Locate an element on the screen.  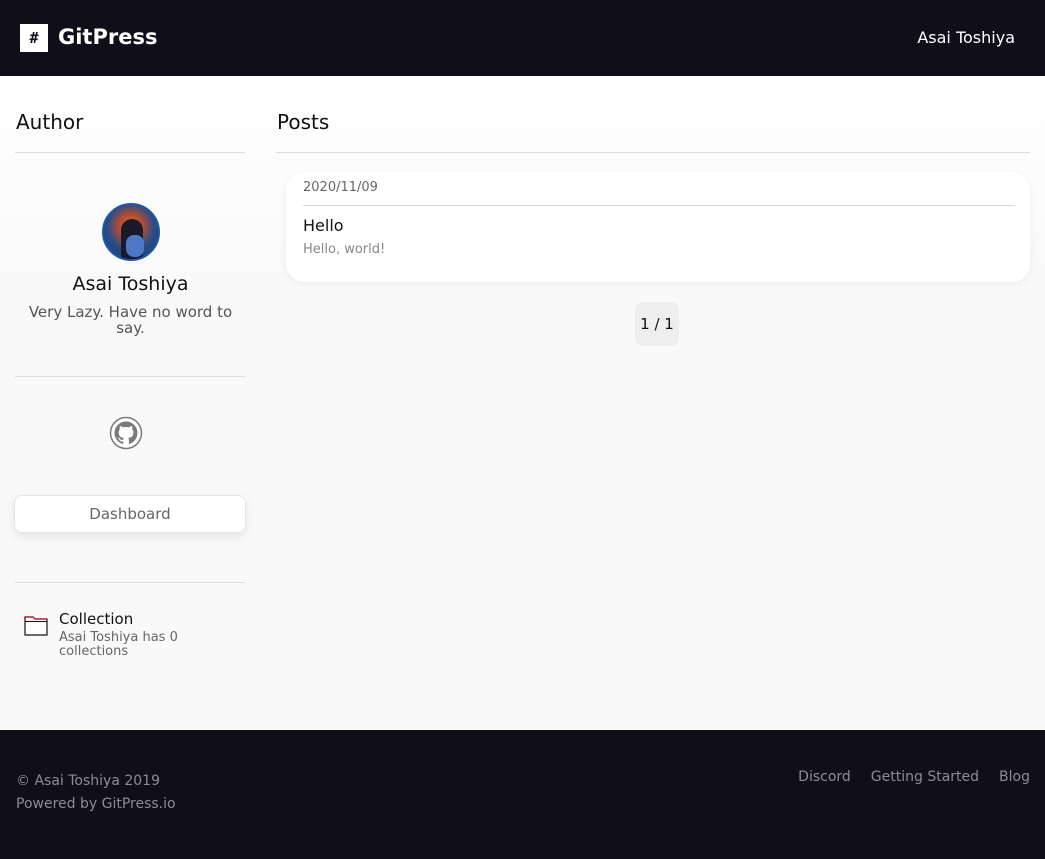
folder-icon is located at coordinates (36, 626).